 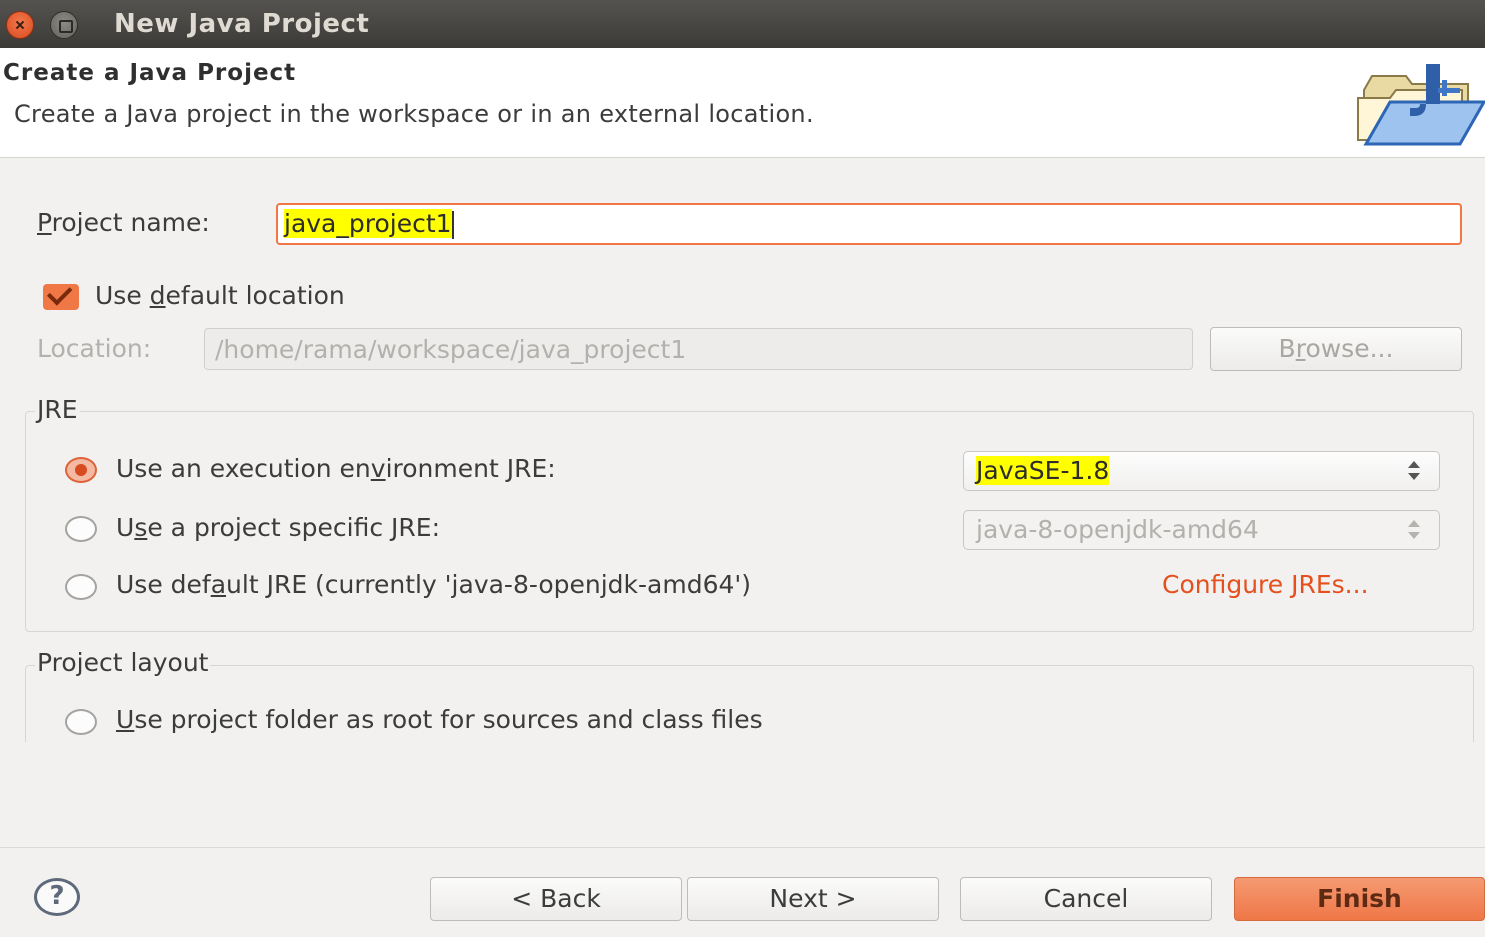 I want to click on window-titlebar: New Java Project, so click(x=742, y=24).